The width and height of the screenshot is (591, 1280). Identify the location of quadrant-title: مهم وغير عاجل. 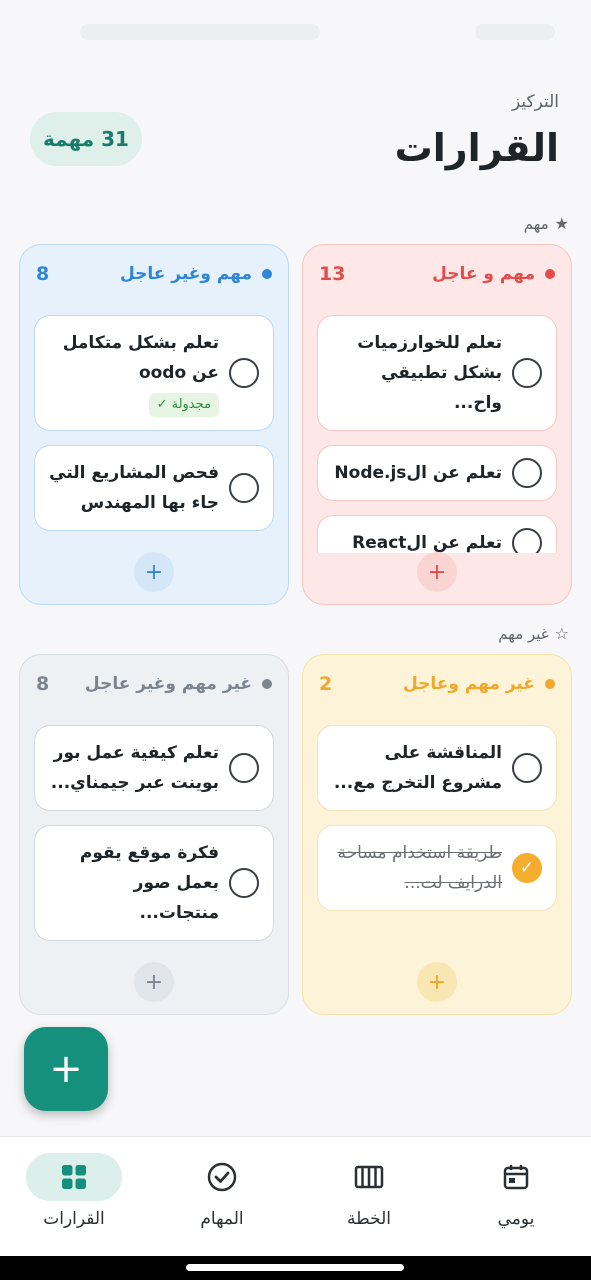
(196, 274).